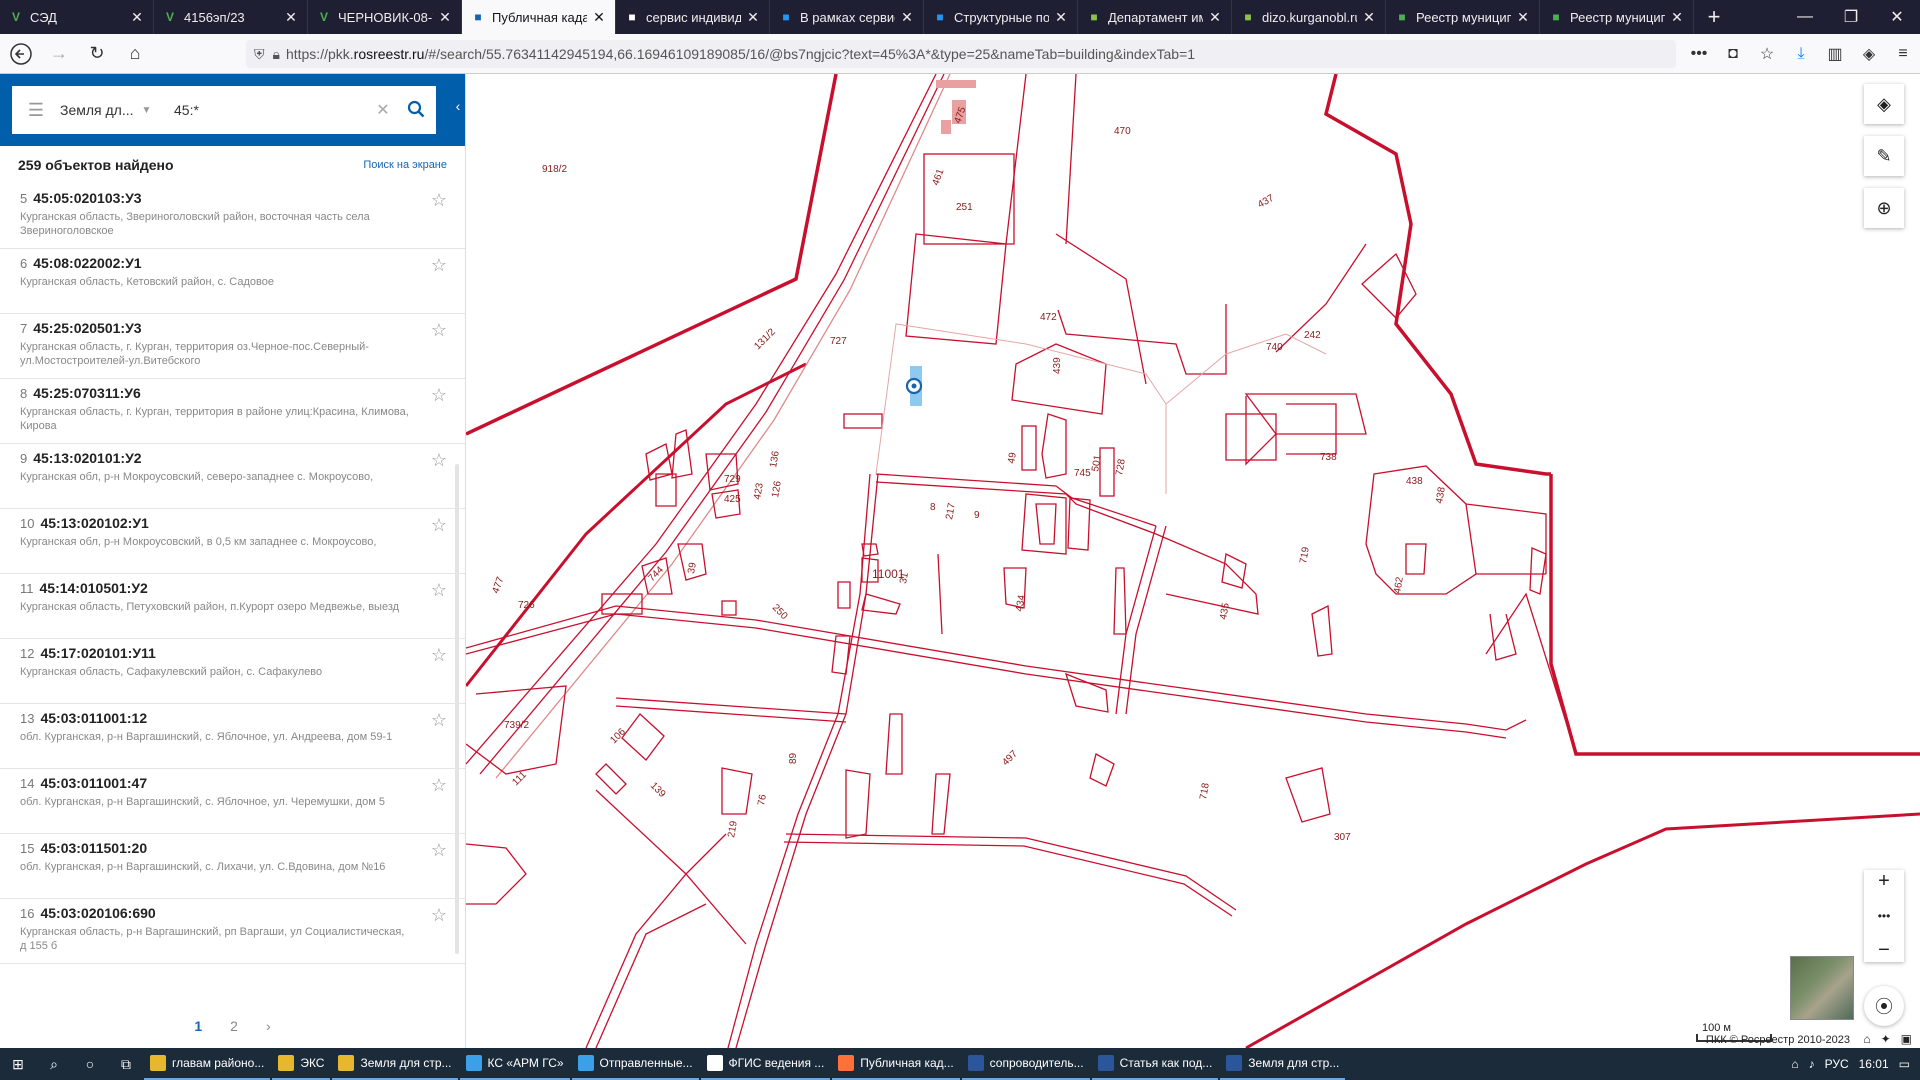  I want to click on clock: 16:01, so click(1874, 1064).